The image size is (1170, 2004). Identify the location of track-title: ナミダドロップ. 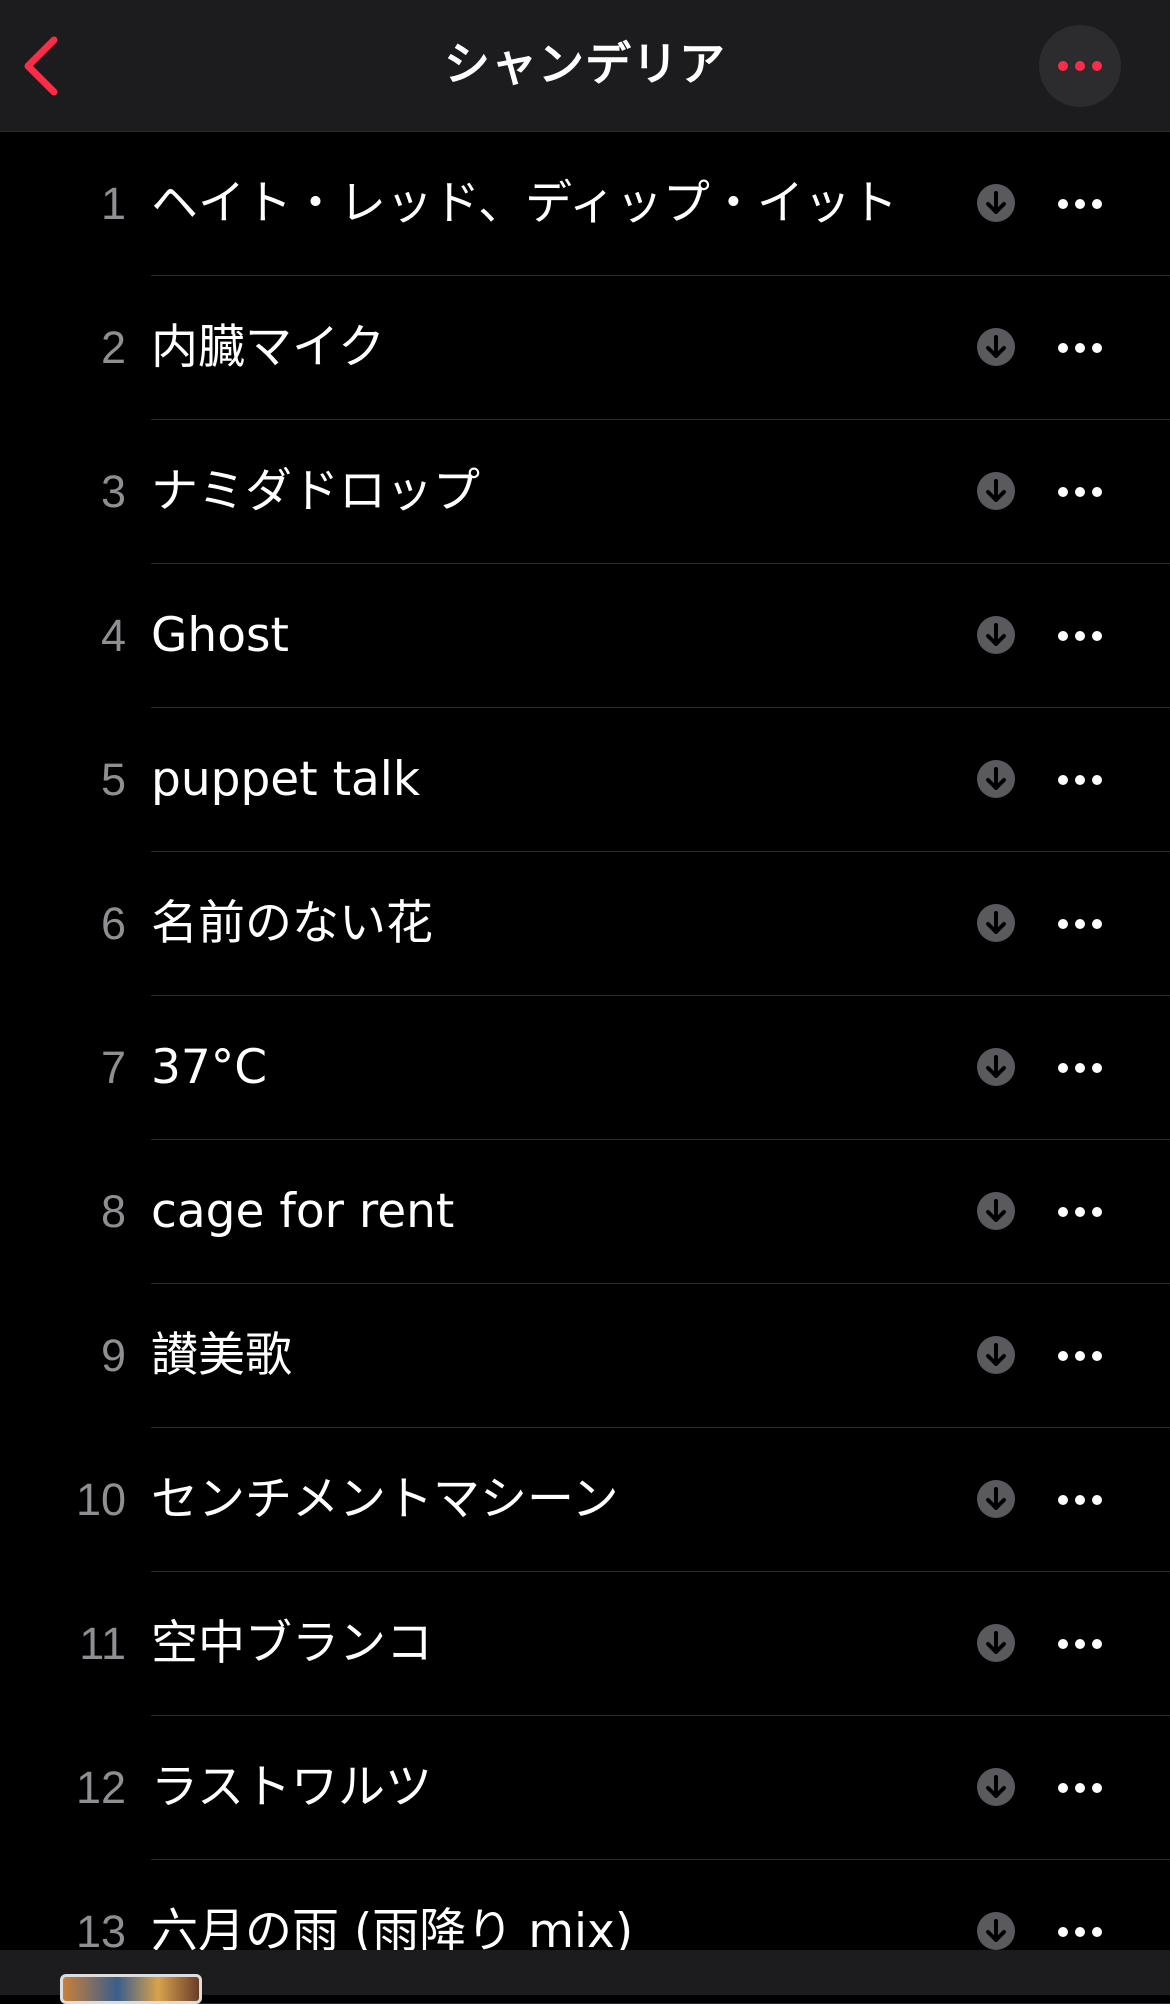
(315, 491).